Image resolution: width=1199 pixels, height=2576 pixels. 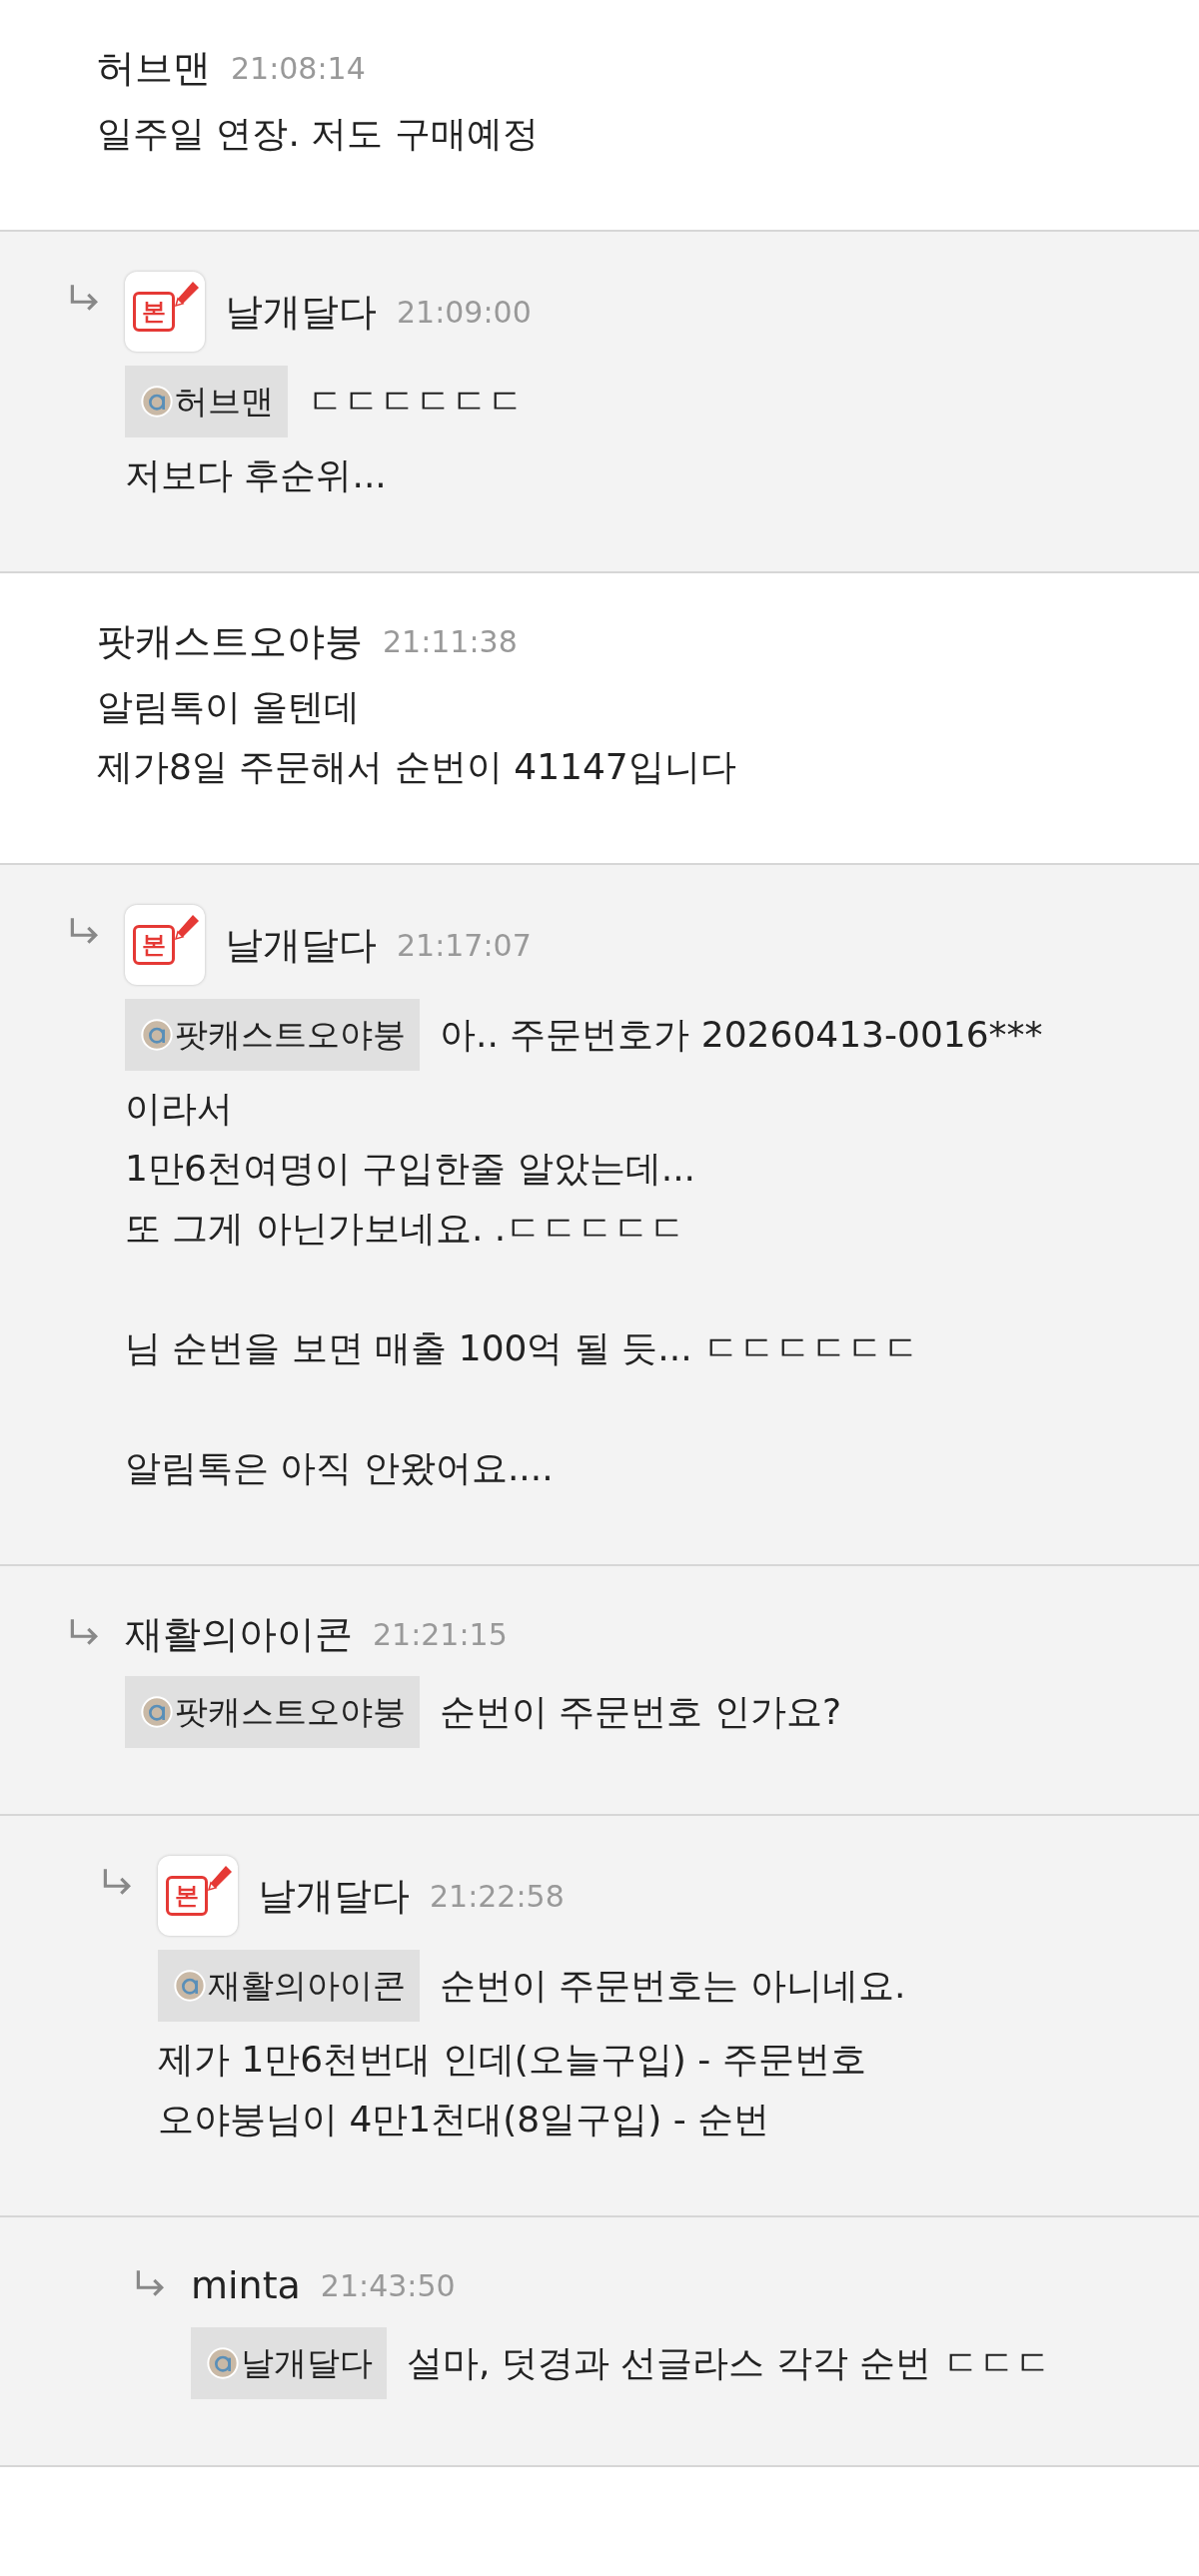 I want to click on author-name: 팟캐스트오야붕, so click(x=230, y=641).